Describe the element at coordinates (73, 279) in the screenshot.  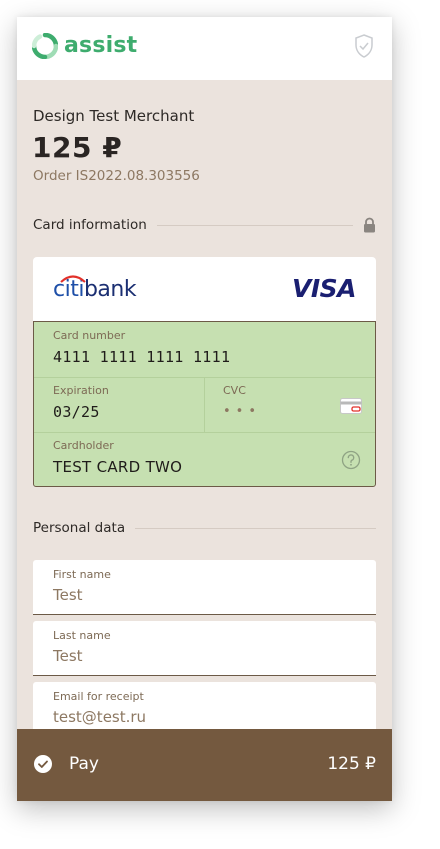
I see `citibank-arc-icon` at that location.